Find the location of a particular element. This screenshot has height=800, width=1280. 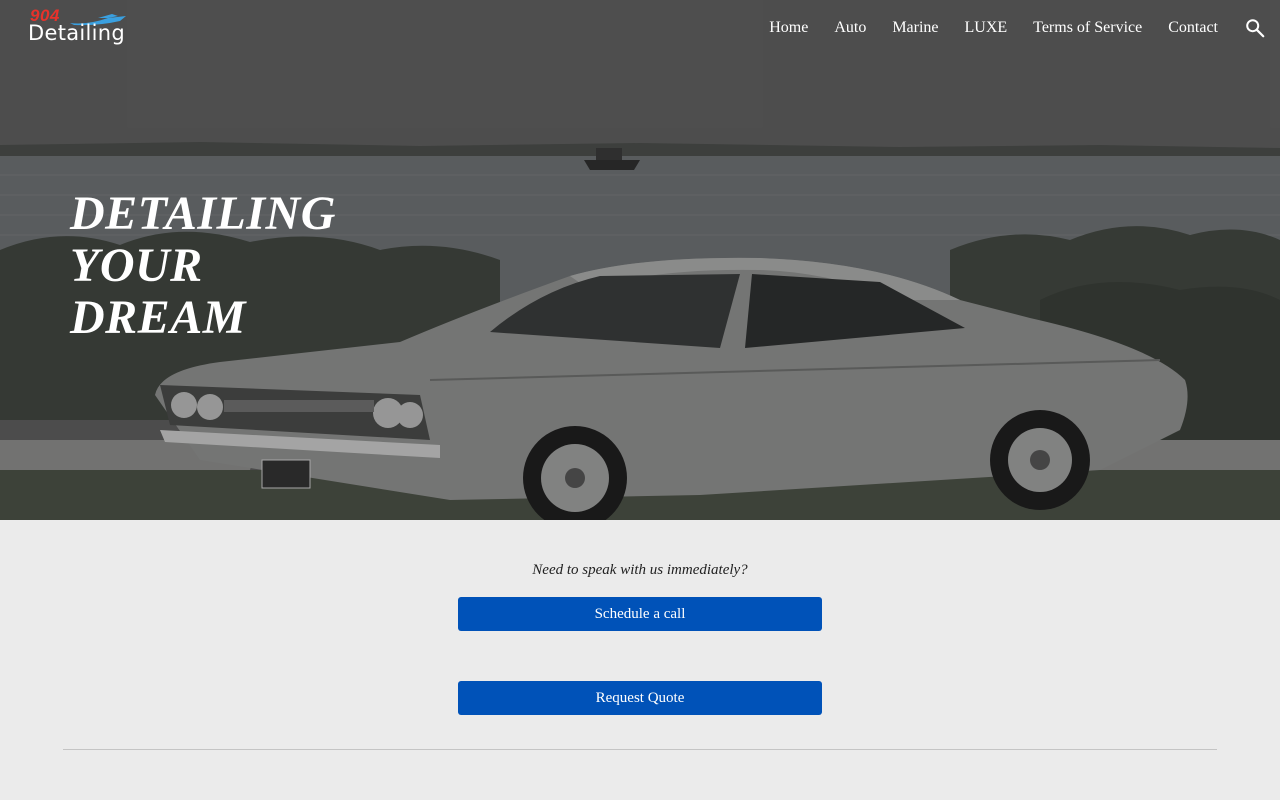

nav-item-auto: Auto is located at coordinates (850, 28).